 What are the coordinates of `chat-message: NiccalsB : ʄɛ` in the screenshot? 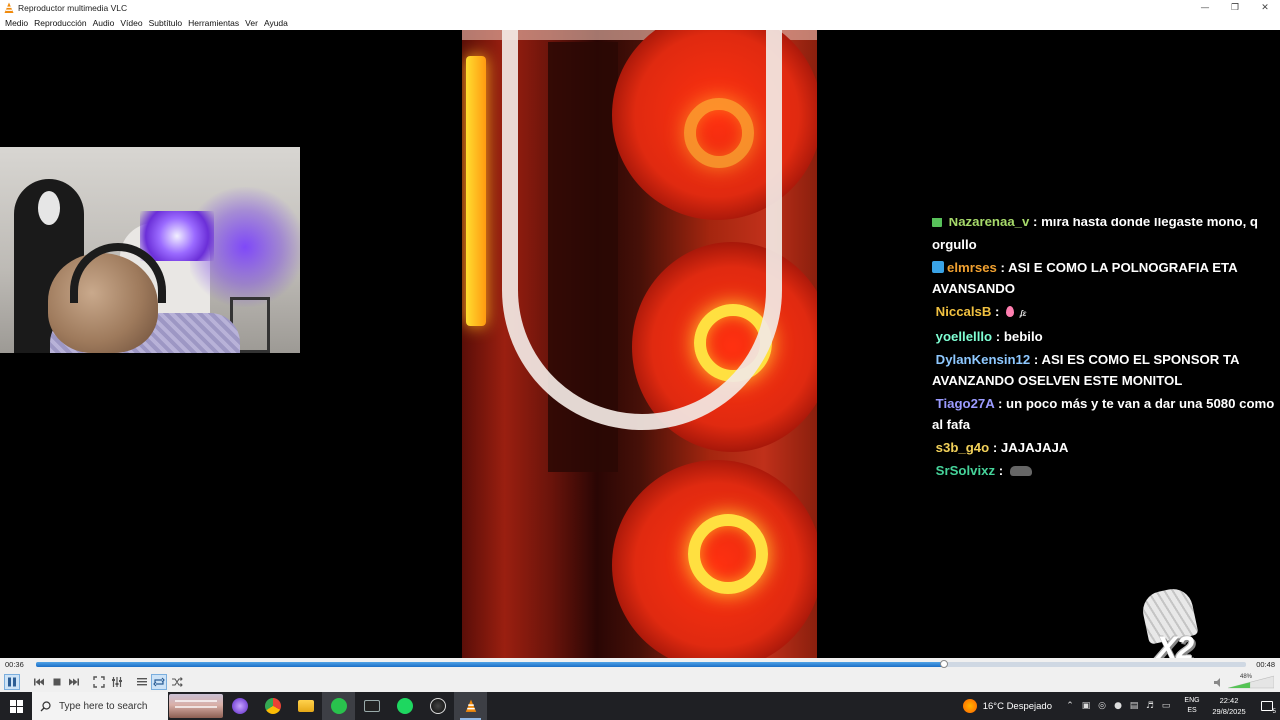 It's located at (1105, 312).